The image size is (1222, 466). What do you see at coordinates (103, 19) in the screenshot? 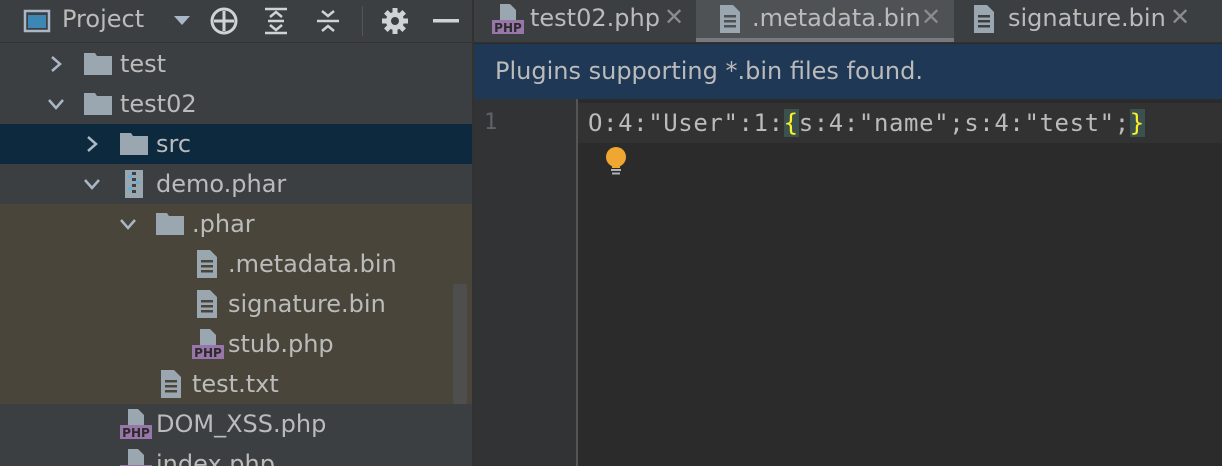
I see `project-title: Project` at bounding box center [103, 19].